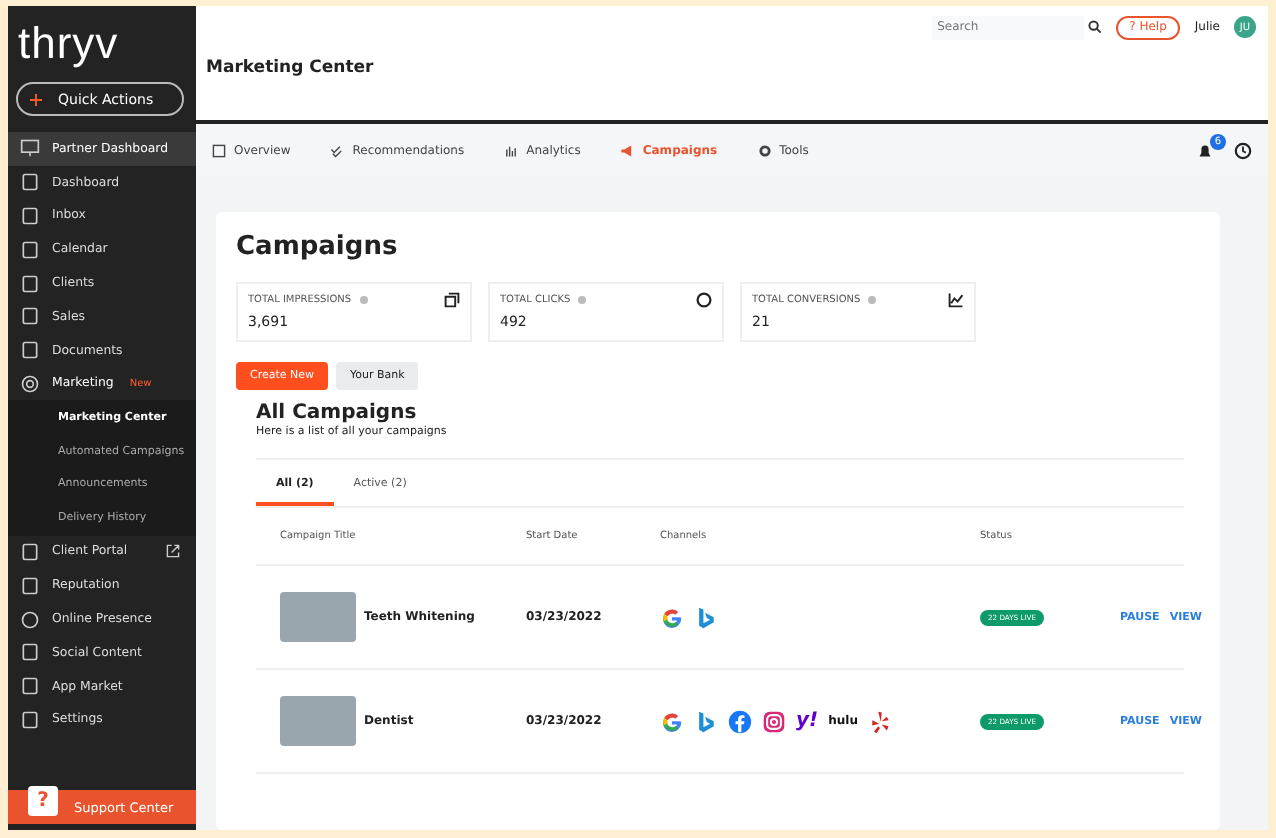 This screenshot has height=838, width=1276. What do you see at coordinates (740, 721) in the screenshot?
I see `f-logo-icon` at bounding box center [740, 721].